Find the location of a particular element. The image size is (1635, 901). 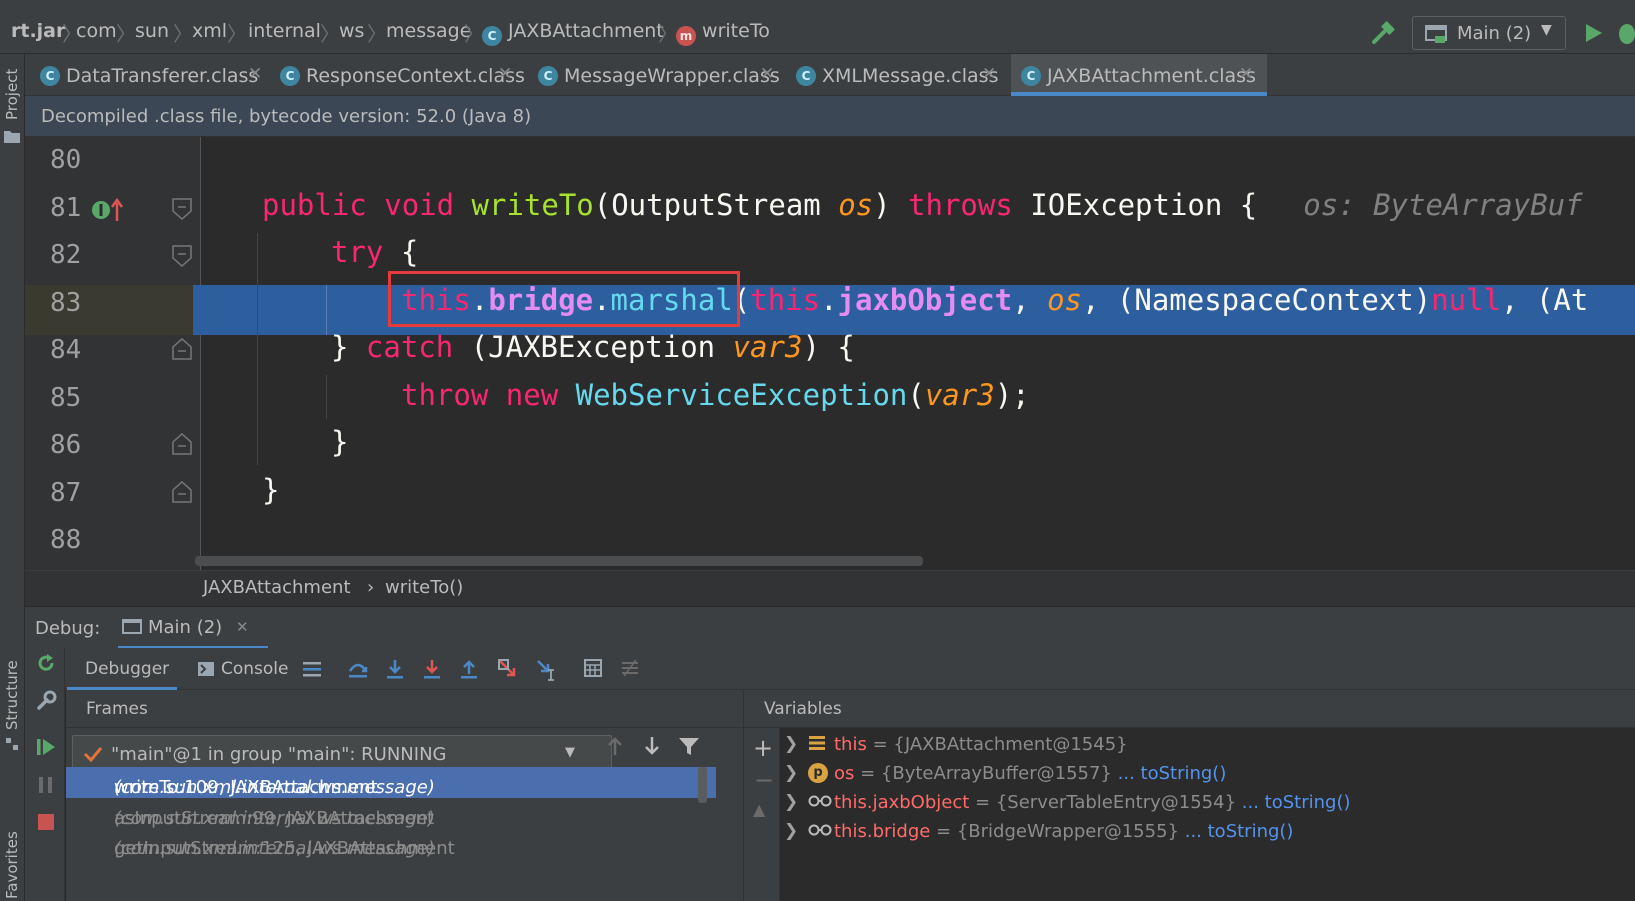

tab-xmlmessage: C XMLMessage.class ✕ is located at coordinates (898, 75).